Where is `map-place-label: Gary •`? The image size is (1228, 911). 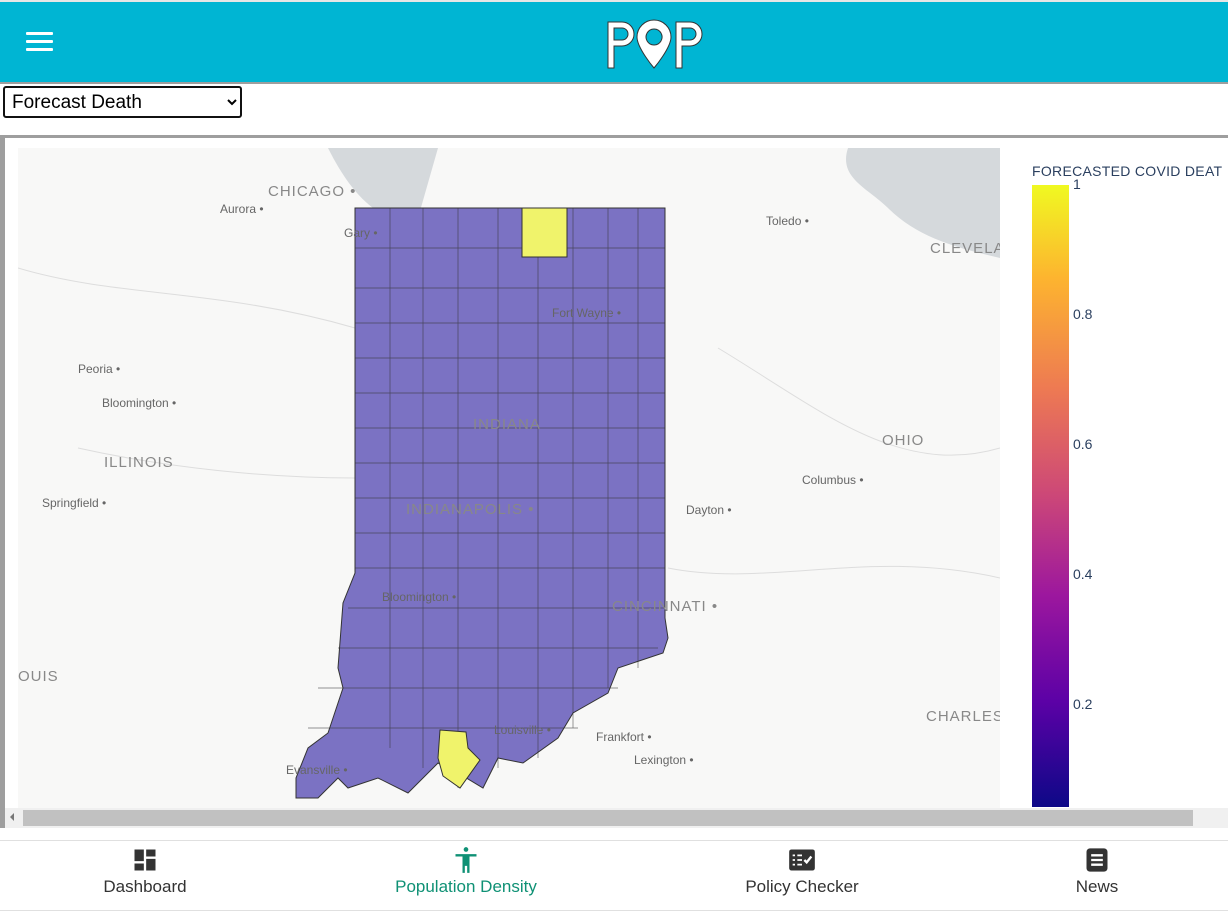
map-place-label: Gary • is located at coordinates (361, 233).